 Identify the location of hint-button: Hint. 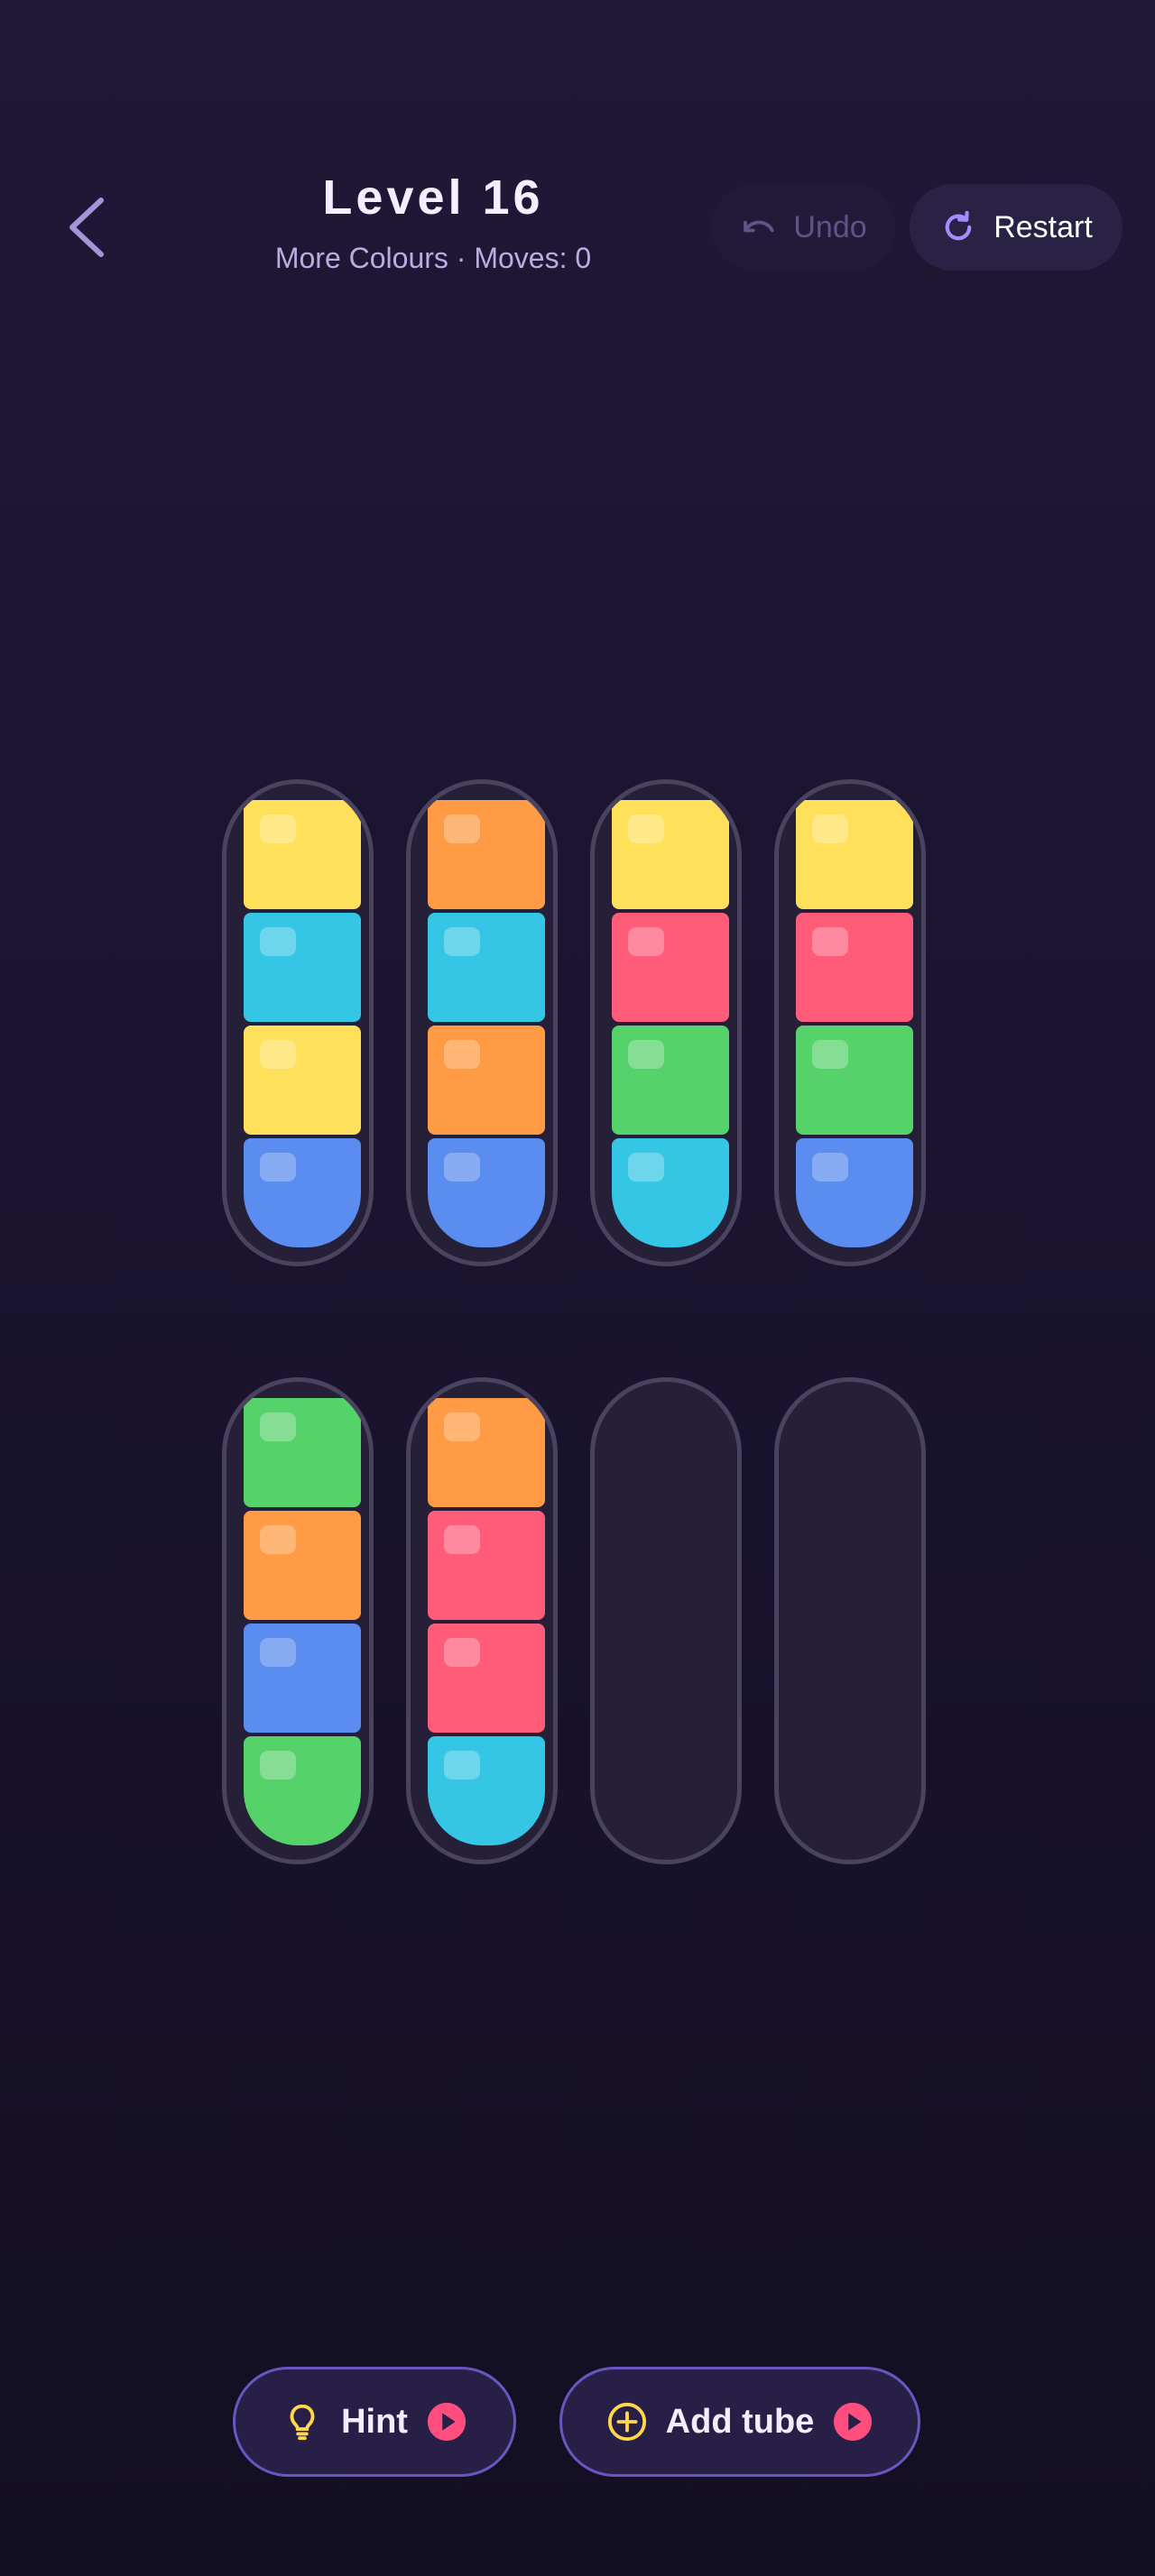
(374, 2422).